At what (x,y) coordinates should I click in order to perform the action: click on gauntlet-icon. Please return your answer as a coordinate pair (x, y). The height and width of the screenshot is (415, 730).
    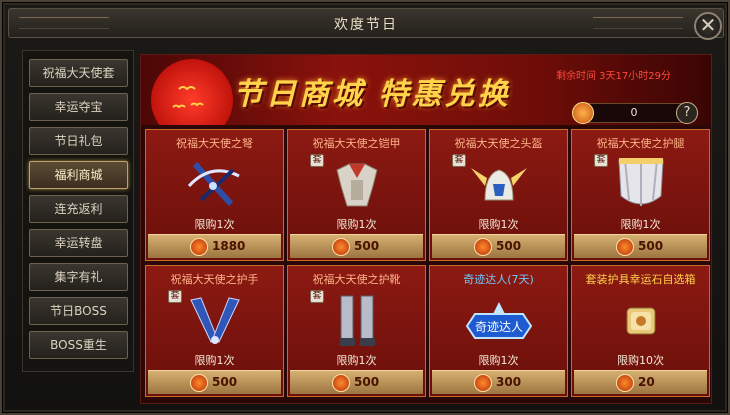
    Looking at the image, I should click on (215, 320).